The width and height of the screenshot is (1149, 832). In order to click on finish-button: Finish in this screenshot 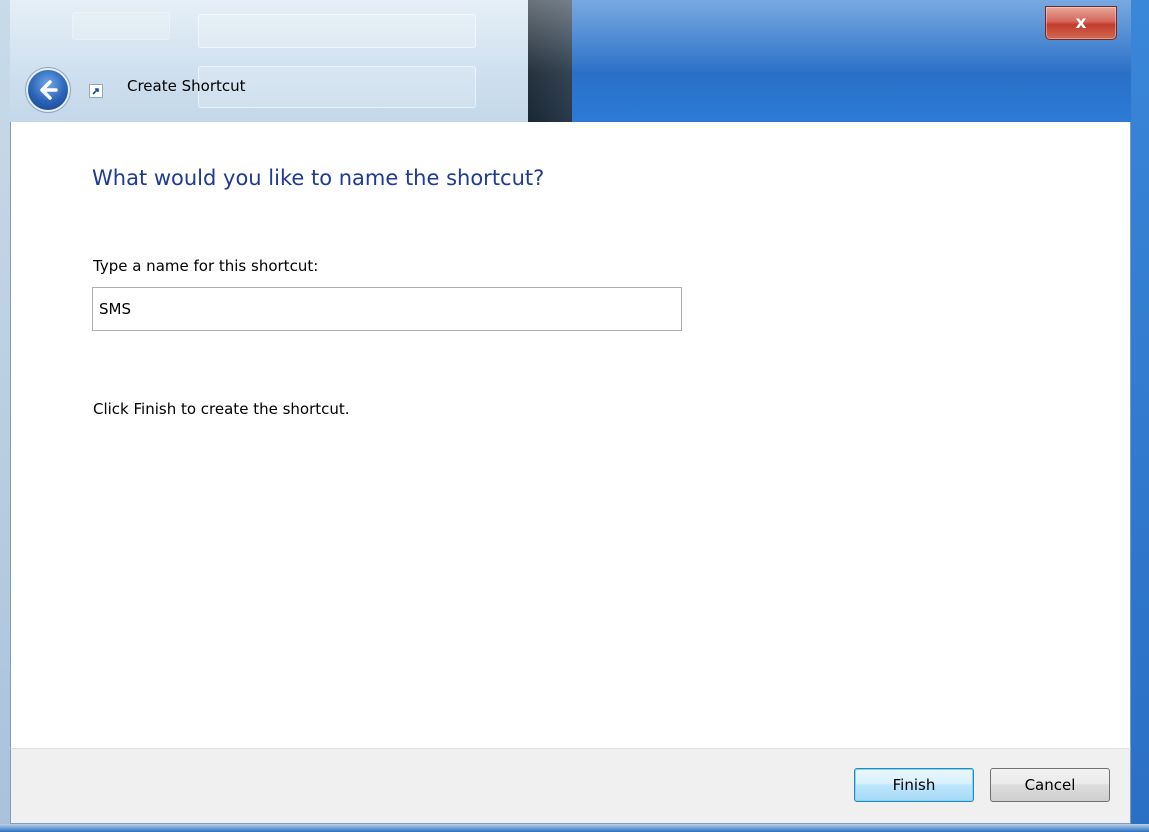, I will do `click(914, 785)`.